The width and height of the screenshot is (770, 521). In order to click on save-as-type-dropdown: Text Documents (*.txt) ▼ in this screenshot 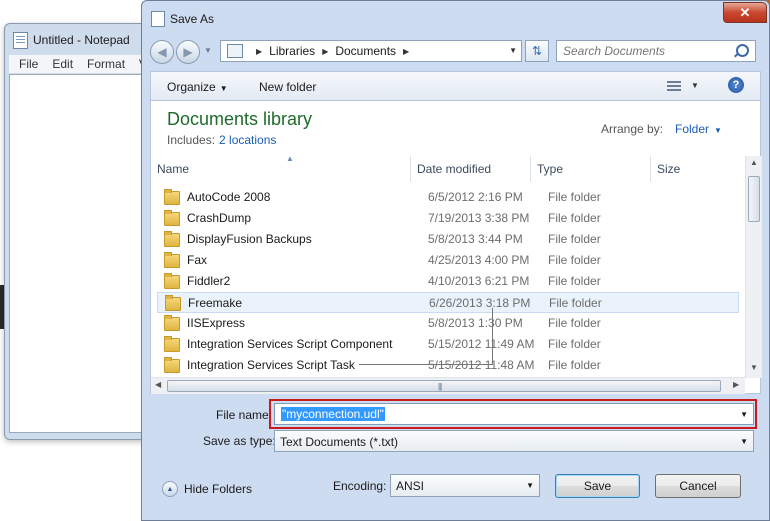, I will do `click(514, 441)`.